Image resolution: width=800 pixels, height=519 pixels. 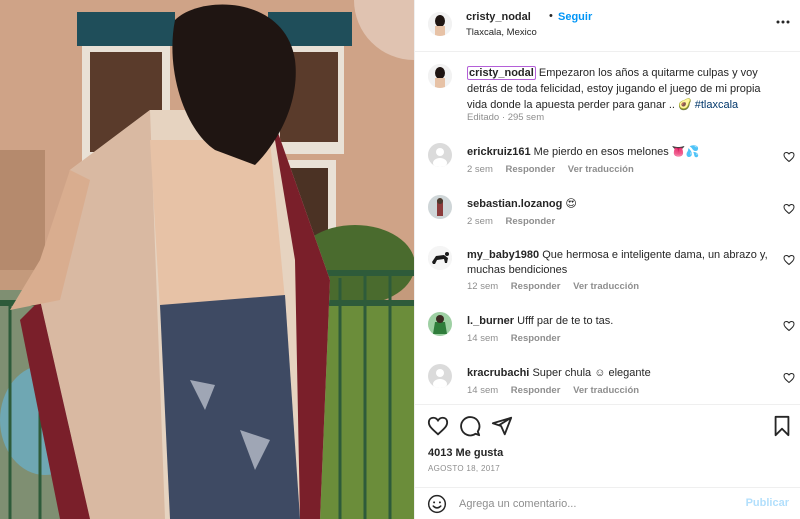 I want to click on caption-hashtag: #tlaxcala, so click(x=716, y=105).